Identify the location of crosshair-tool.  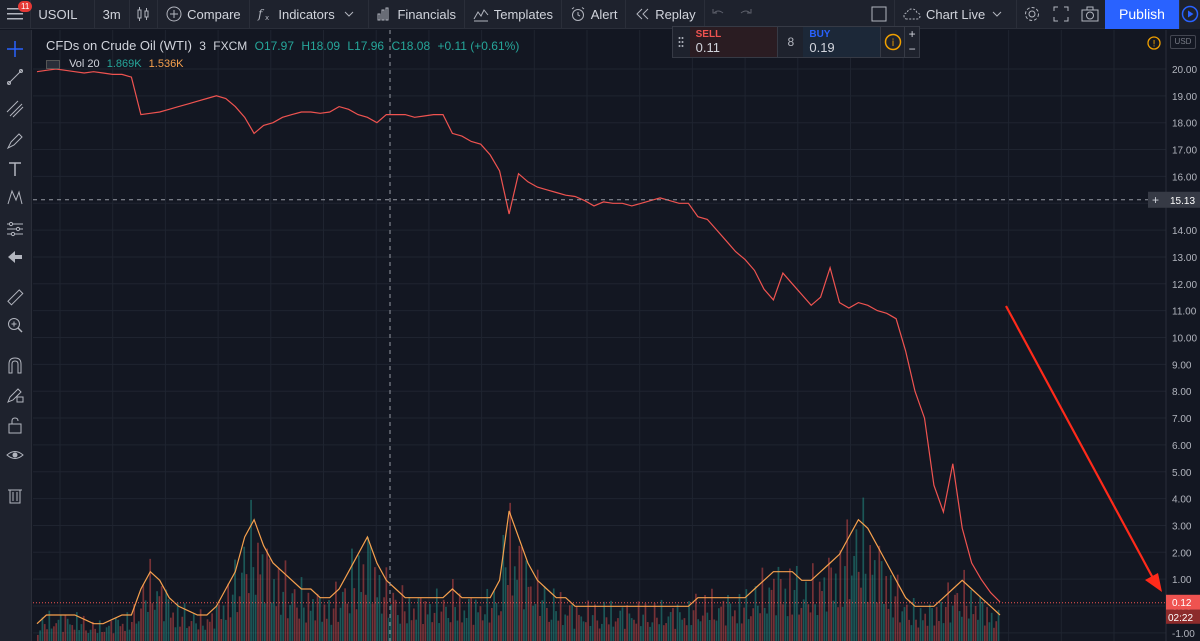
(15, 49).